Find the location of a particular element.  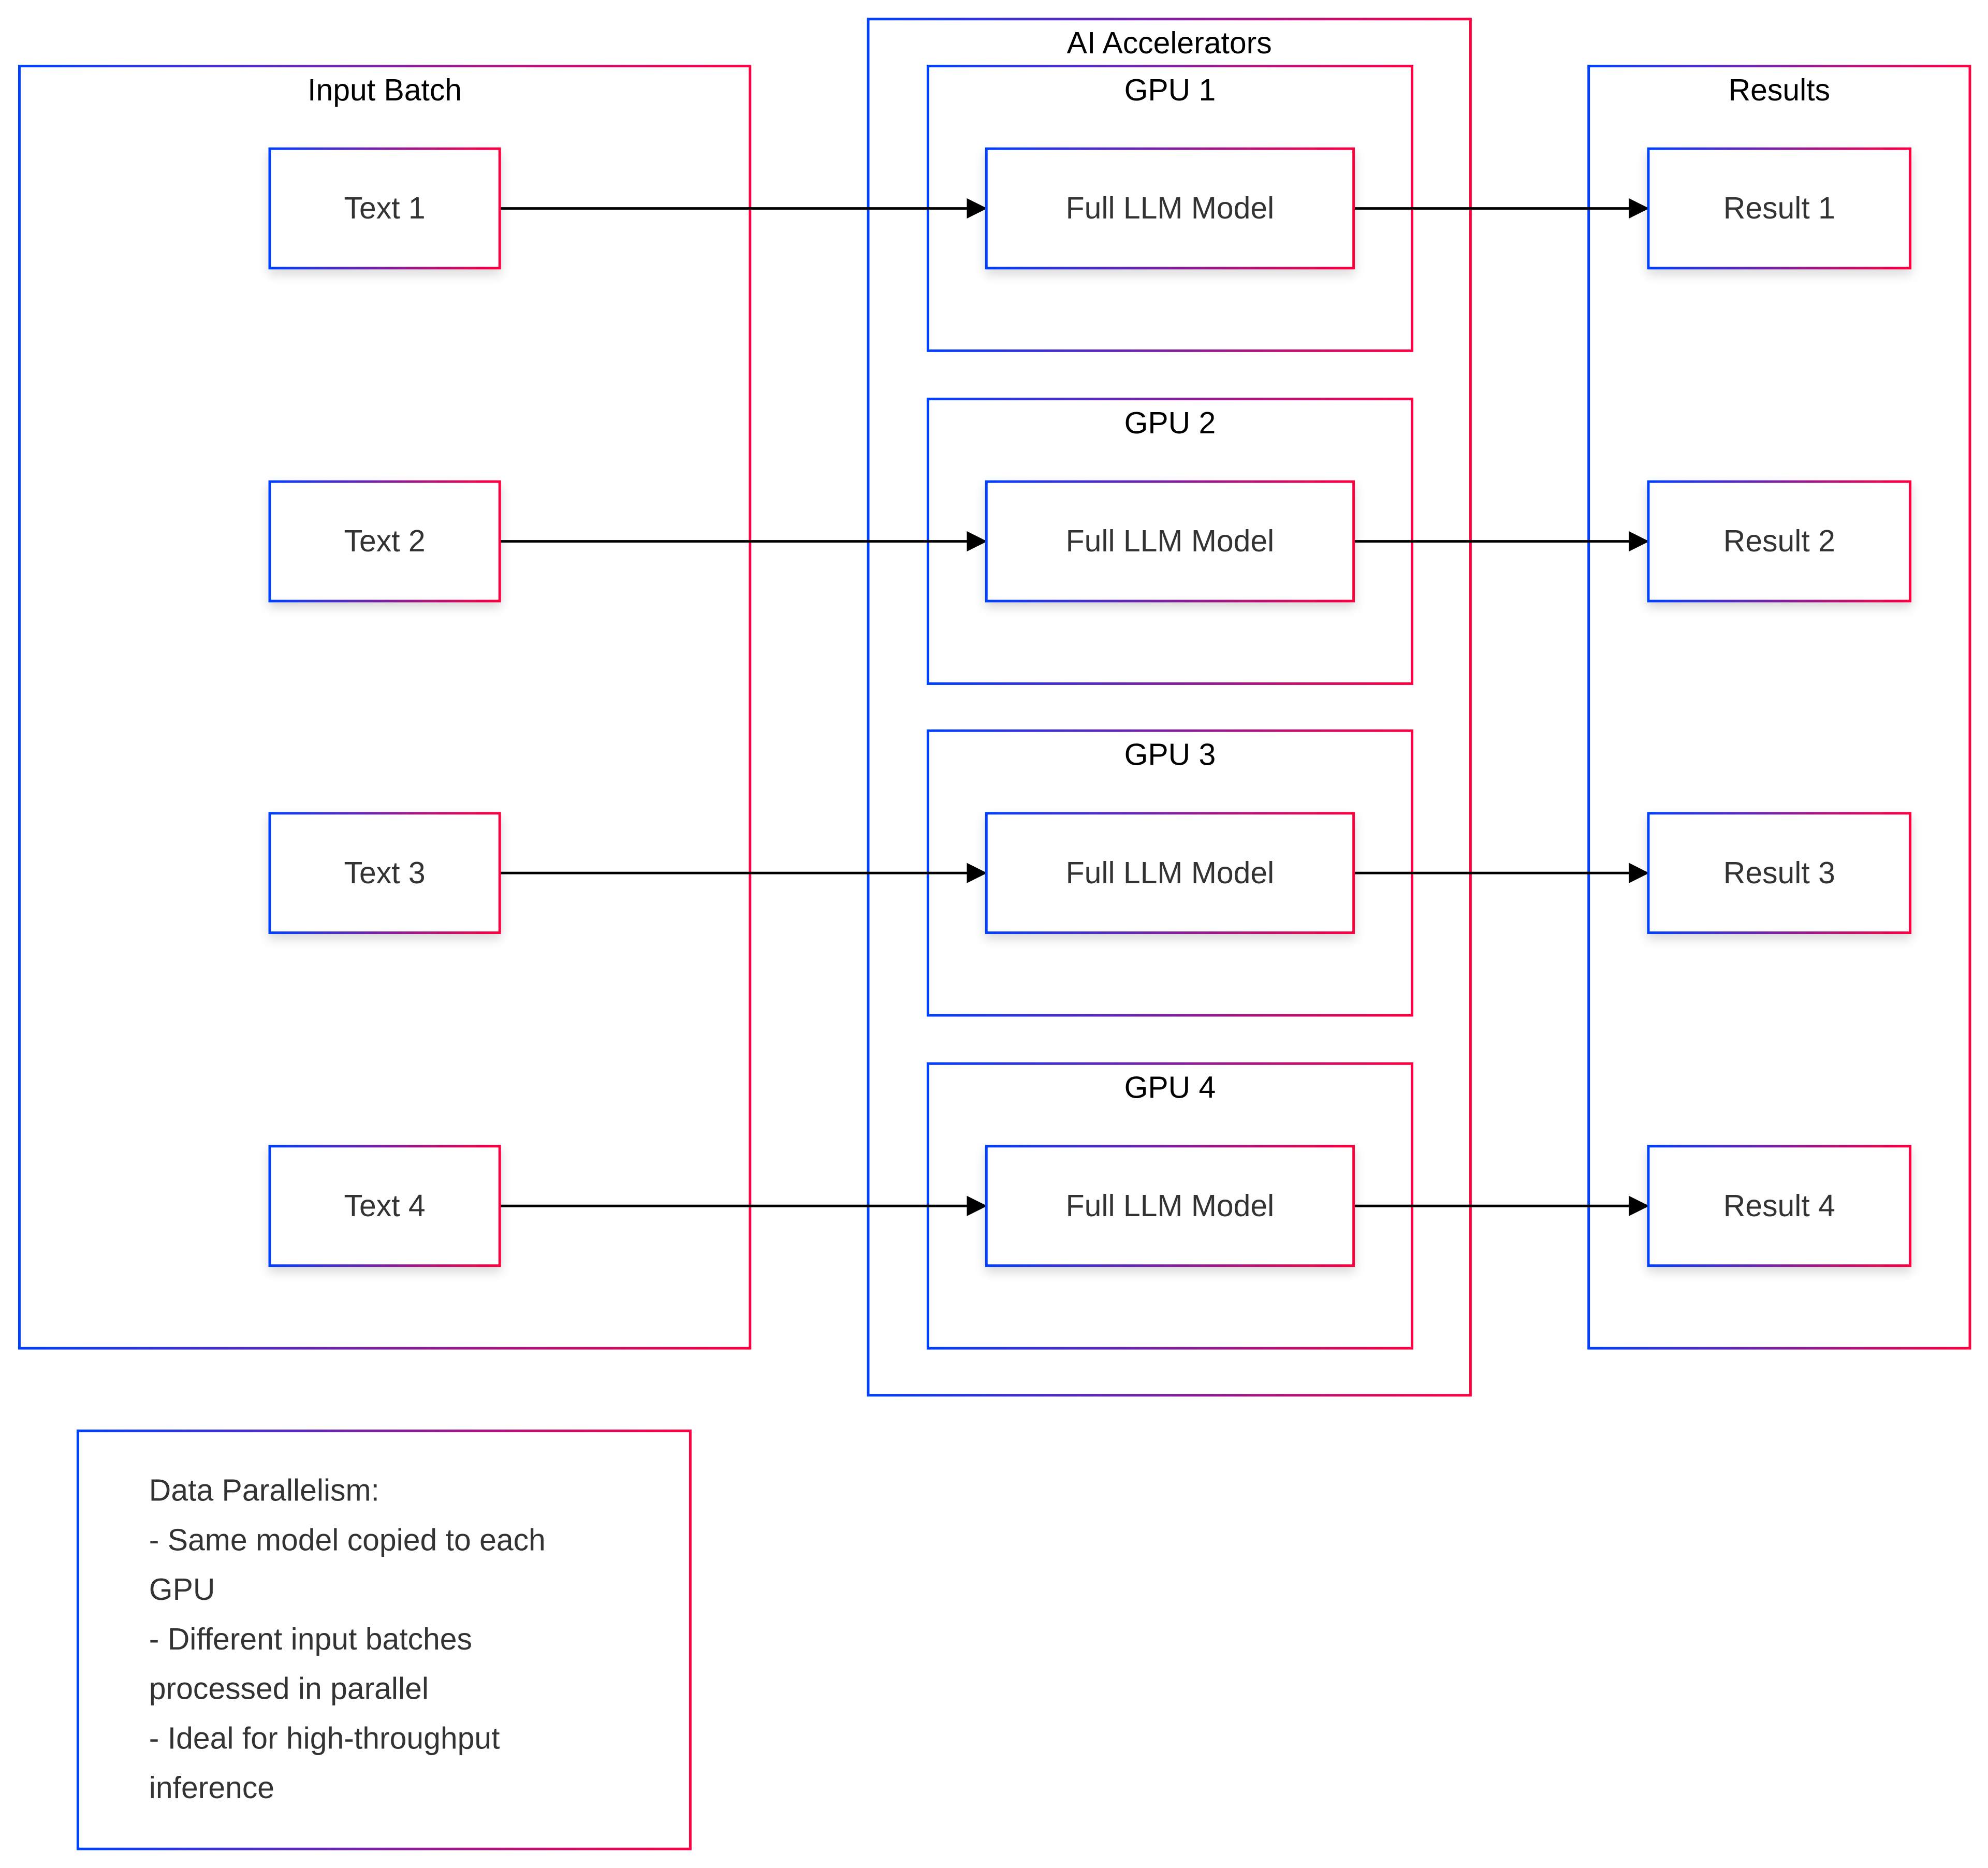

model-node-4-label: Full LLM Model is located at coordinates (1170, 1206).